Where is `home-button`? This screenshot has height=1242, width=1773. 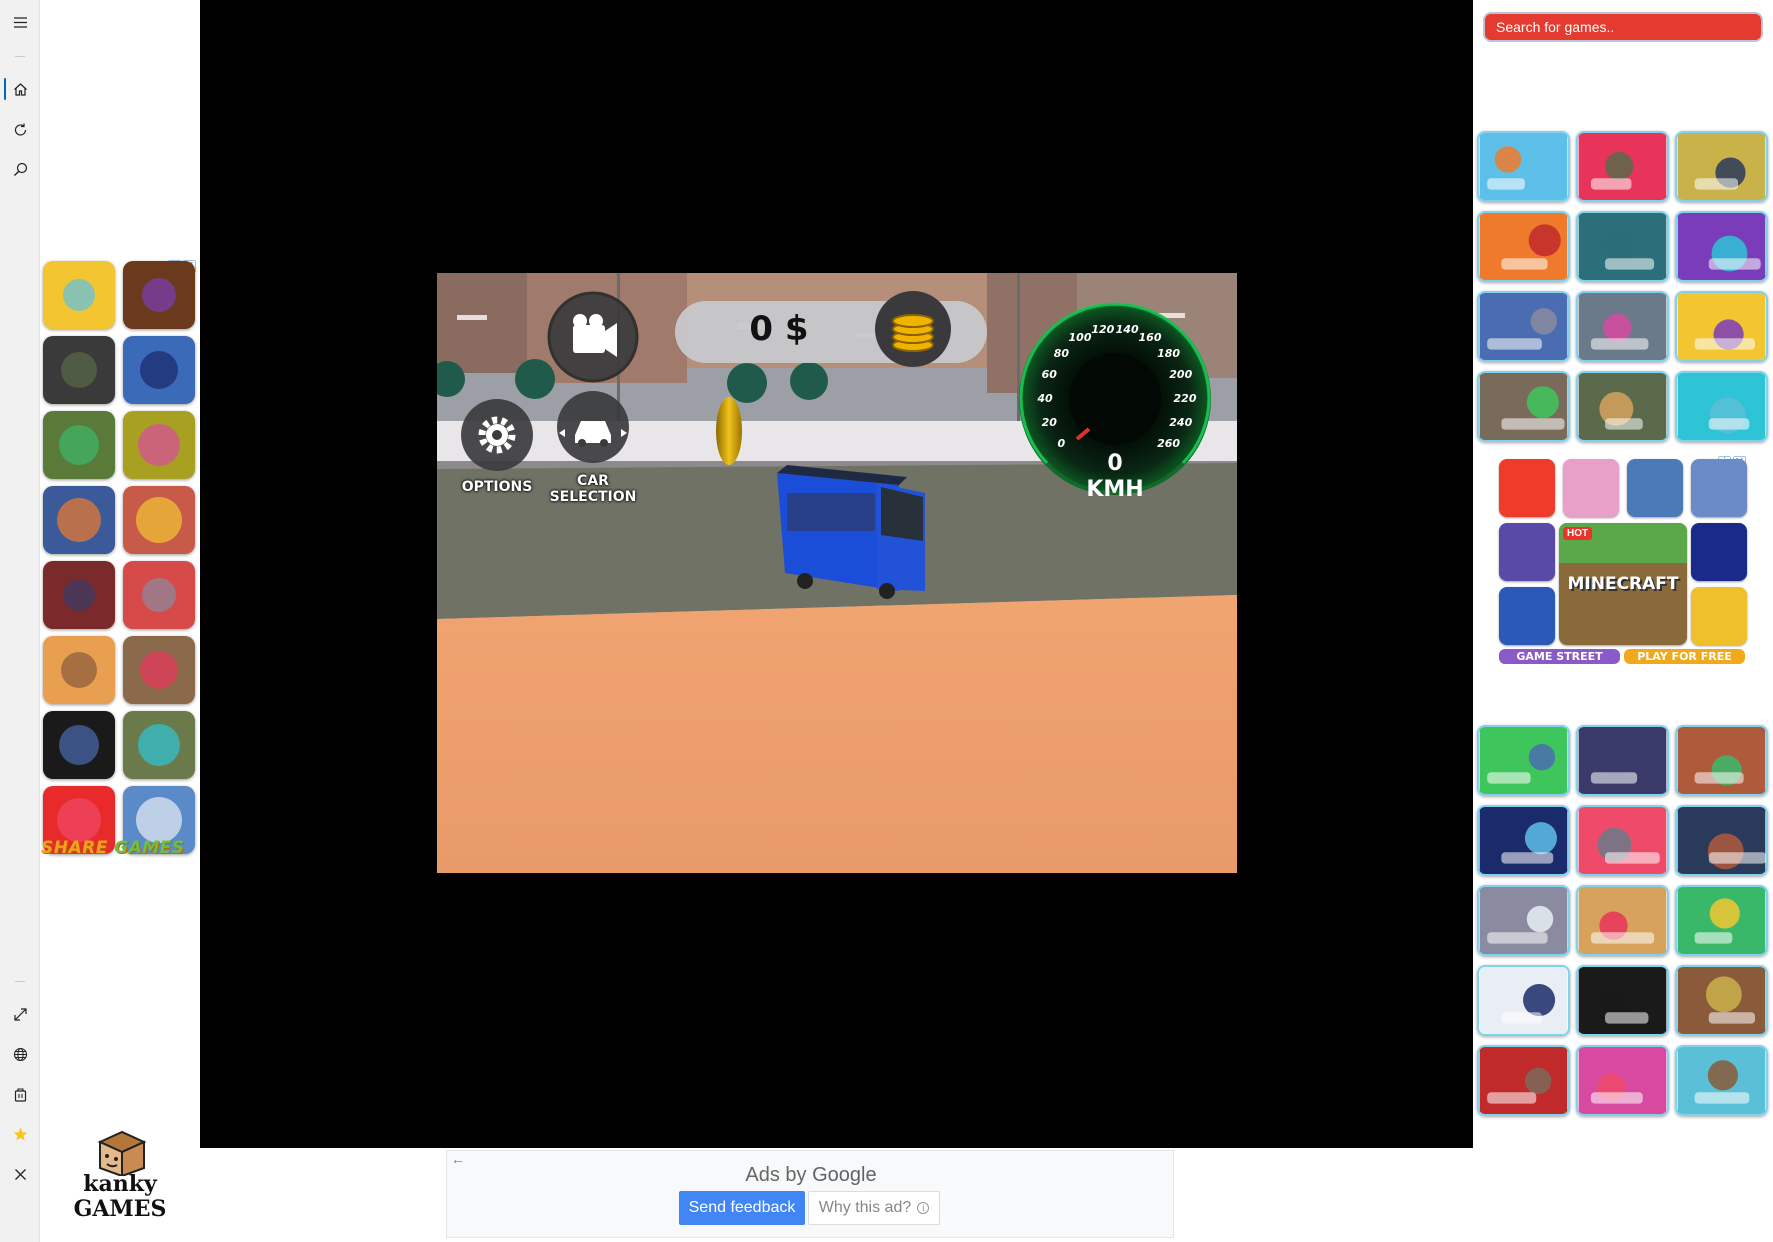 home-button is located at coordinates (20, 89).